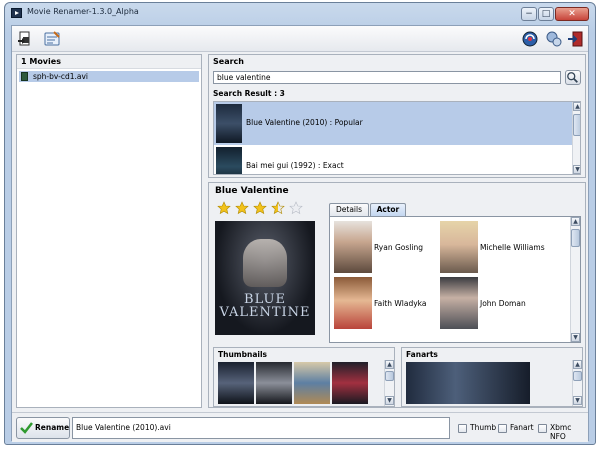 Image resolution: width=600 pixels, height=449 pixels. What do you see at coordinates (52, 427) in the screenshot?
I see `rename-label: Rename` at bounding box center [52, 427].